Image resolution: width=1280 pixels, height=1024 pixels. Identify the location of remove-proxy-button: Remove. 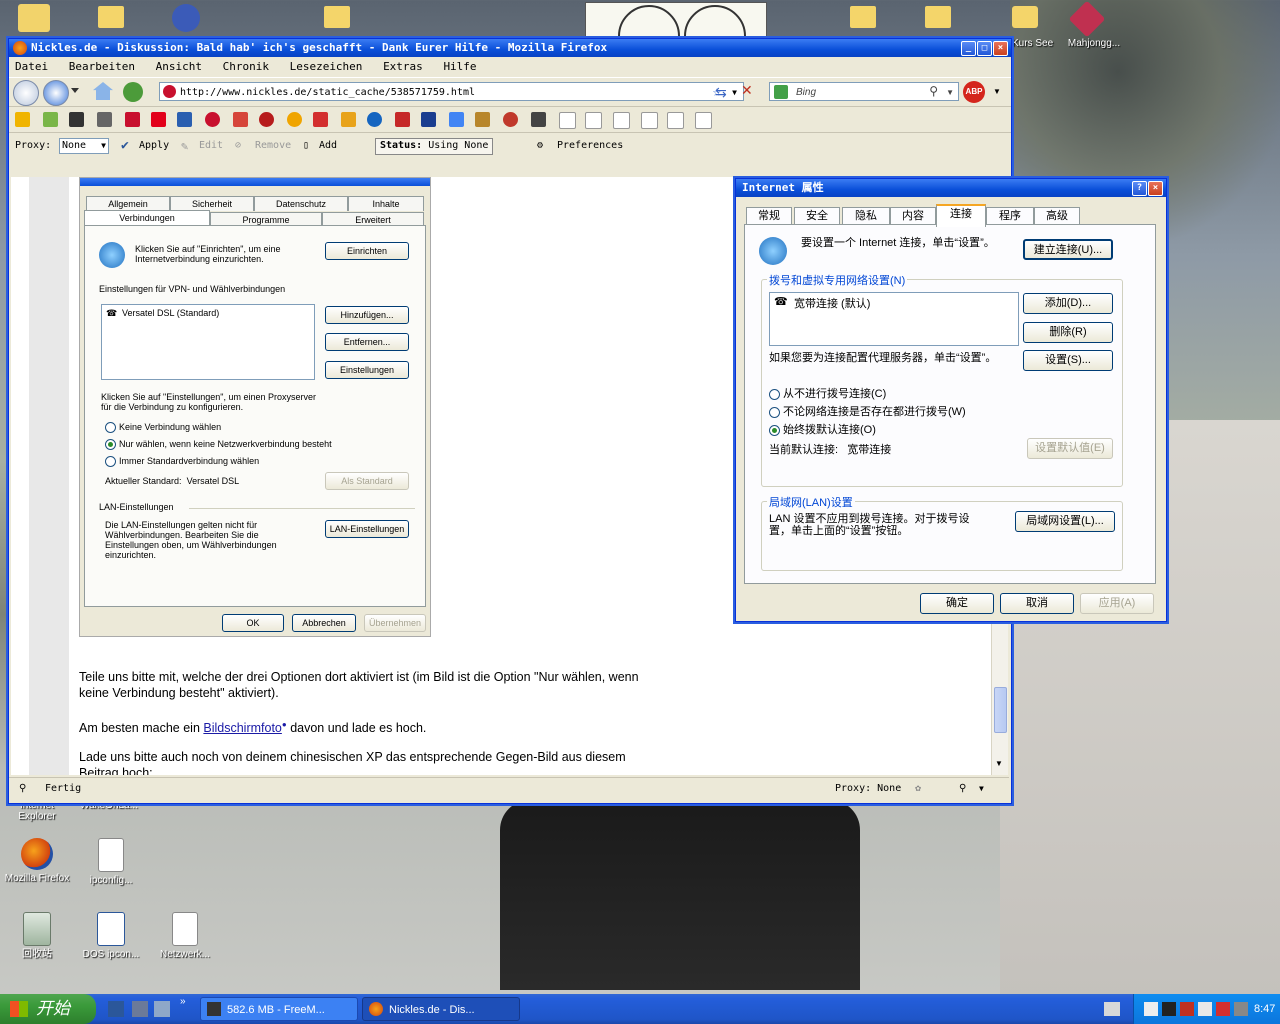
(273, 146).